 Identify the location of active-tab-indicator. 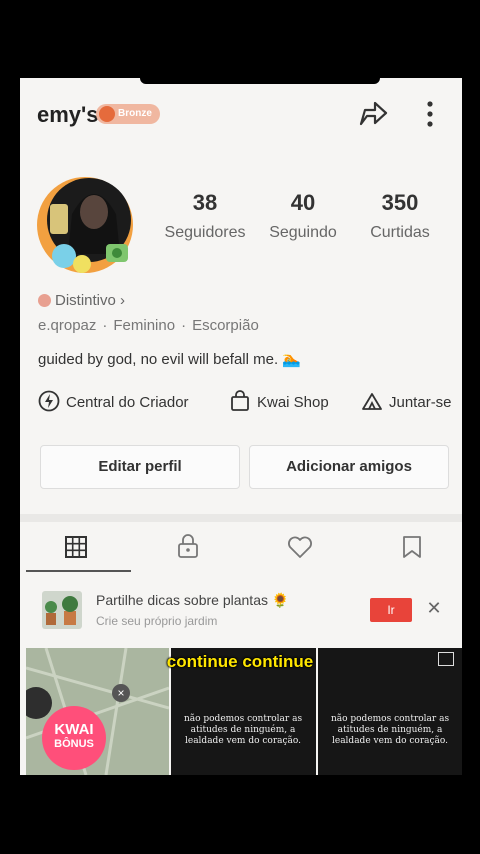
(78, 571).